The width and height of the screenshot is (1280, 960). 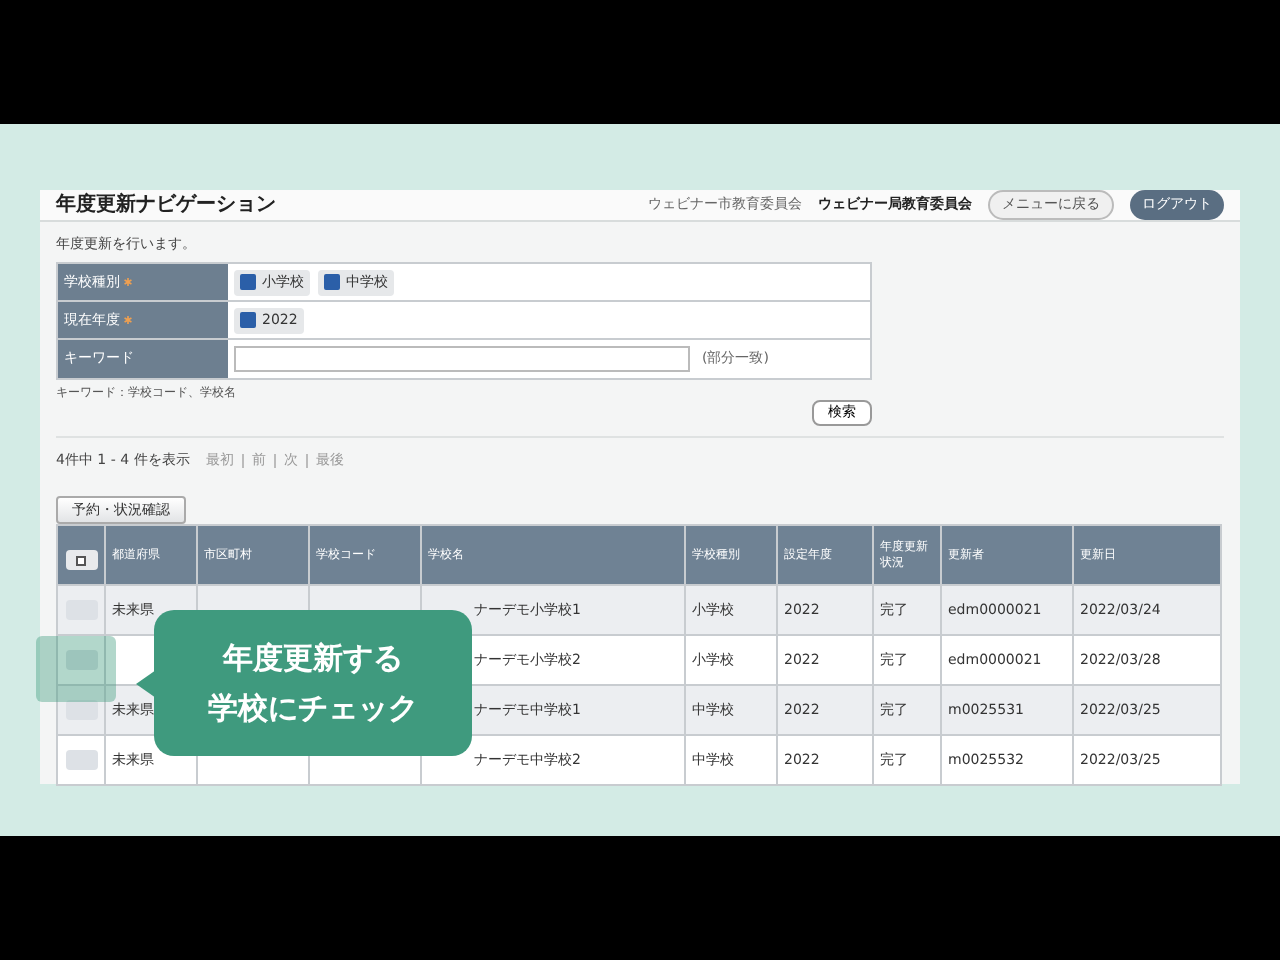 I want to click on callout-text: 学校にチェック, so click(x=313, y=708).